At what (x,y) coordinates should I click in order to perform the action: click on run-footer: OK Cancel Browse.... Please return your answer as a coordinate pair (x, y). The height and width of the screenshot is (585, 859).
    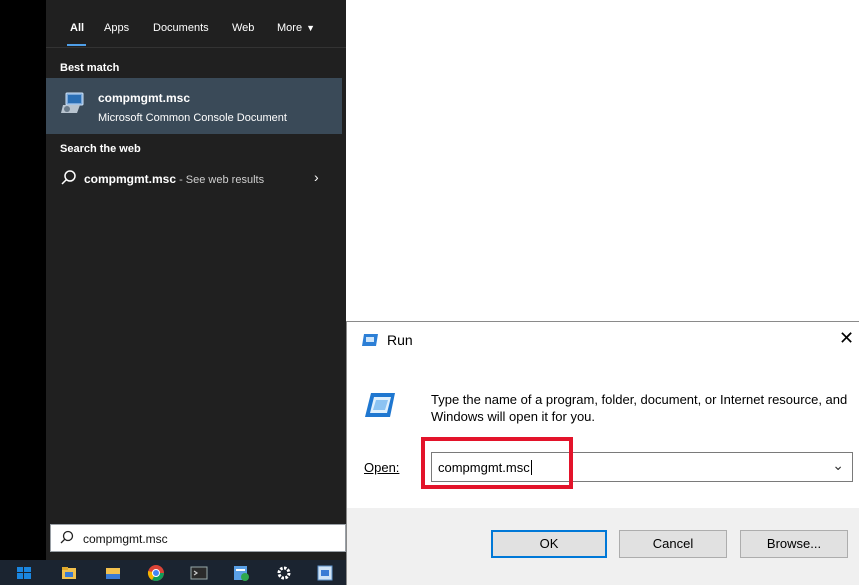
    Looking at the image, I should click on (603, 546).